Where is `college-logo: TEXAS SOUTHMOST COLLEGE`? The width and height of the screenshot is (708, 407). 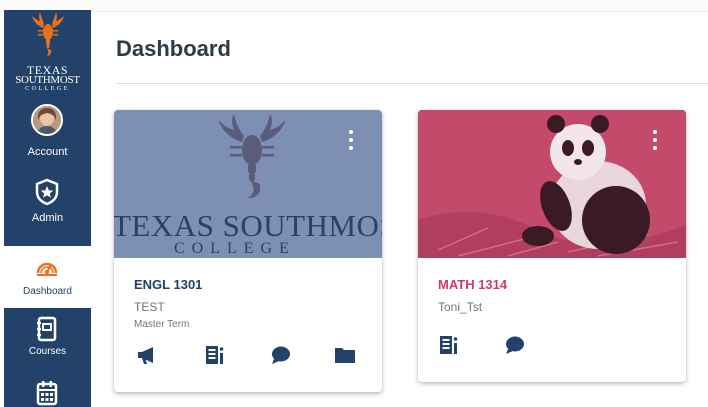 college-logo: TEXAS SOUTHMOST COLLEGE is located at coordinates (47, 52).